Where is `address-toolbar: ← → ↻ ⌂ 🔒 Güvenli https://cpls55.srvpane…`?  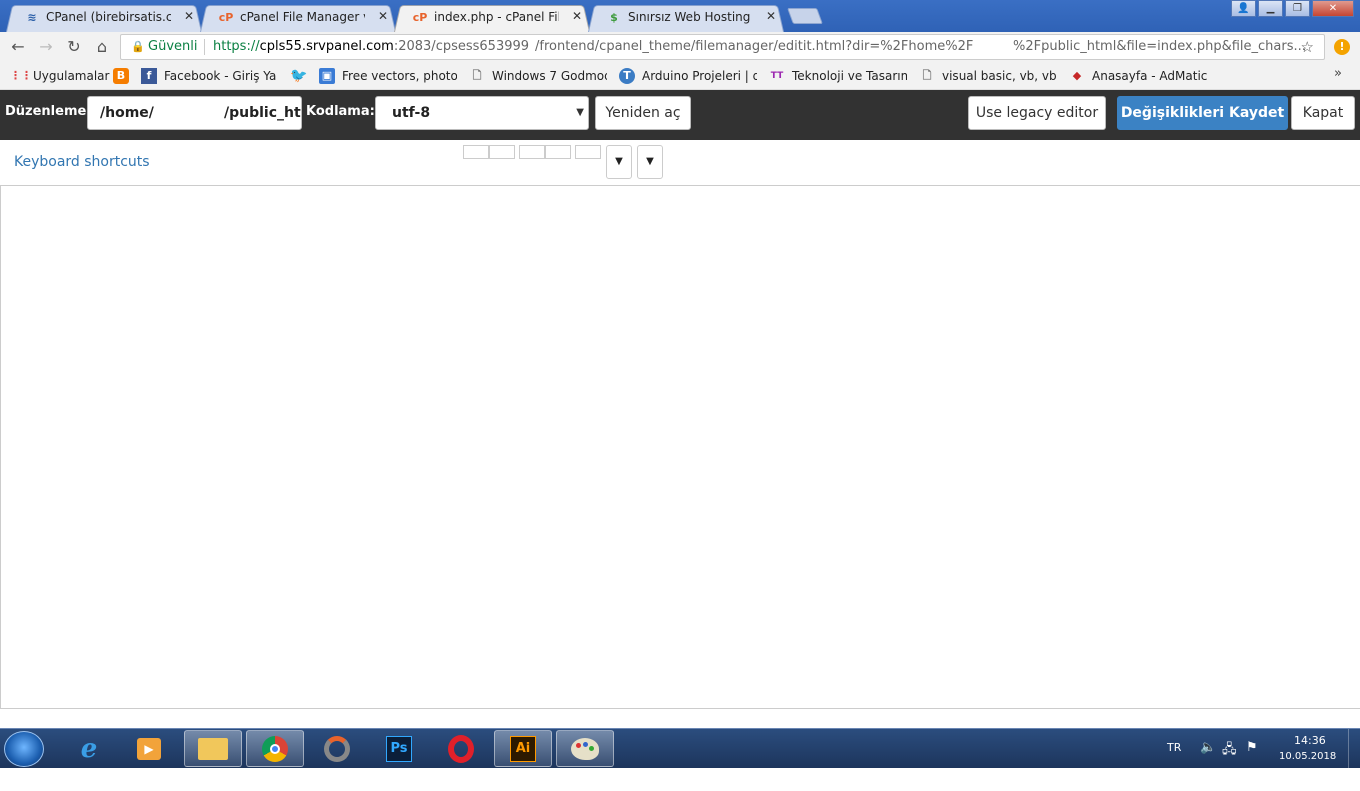 address-toolbar: ← → ↻ ⌂ 🔒 Güvenli https://cpls55.srvpane… is located at coordinates (680, 47).